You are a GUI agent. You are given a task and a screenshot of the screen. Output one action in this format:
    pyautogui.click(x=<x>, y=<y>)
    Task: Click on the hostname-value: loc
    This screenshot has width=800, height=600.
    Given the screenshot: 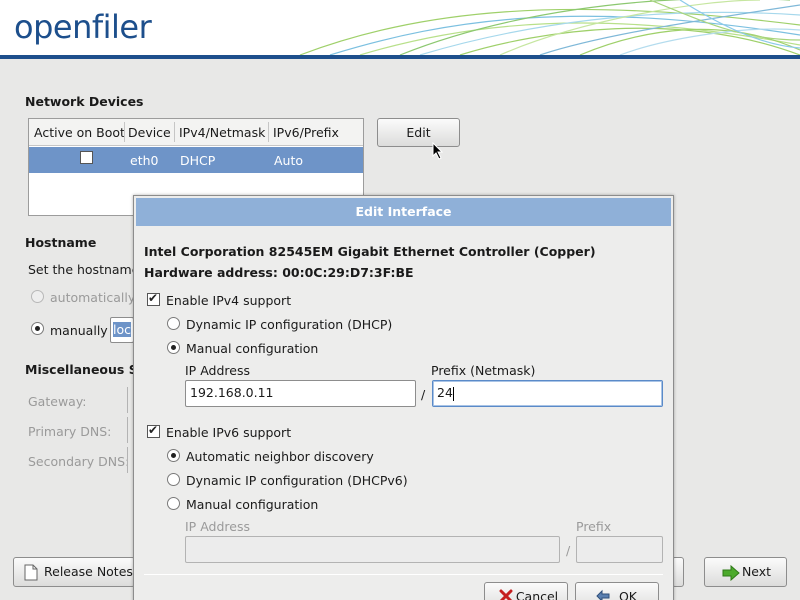 What is the action you would take?
    pyautogui.click(x=122, y=329)
    